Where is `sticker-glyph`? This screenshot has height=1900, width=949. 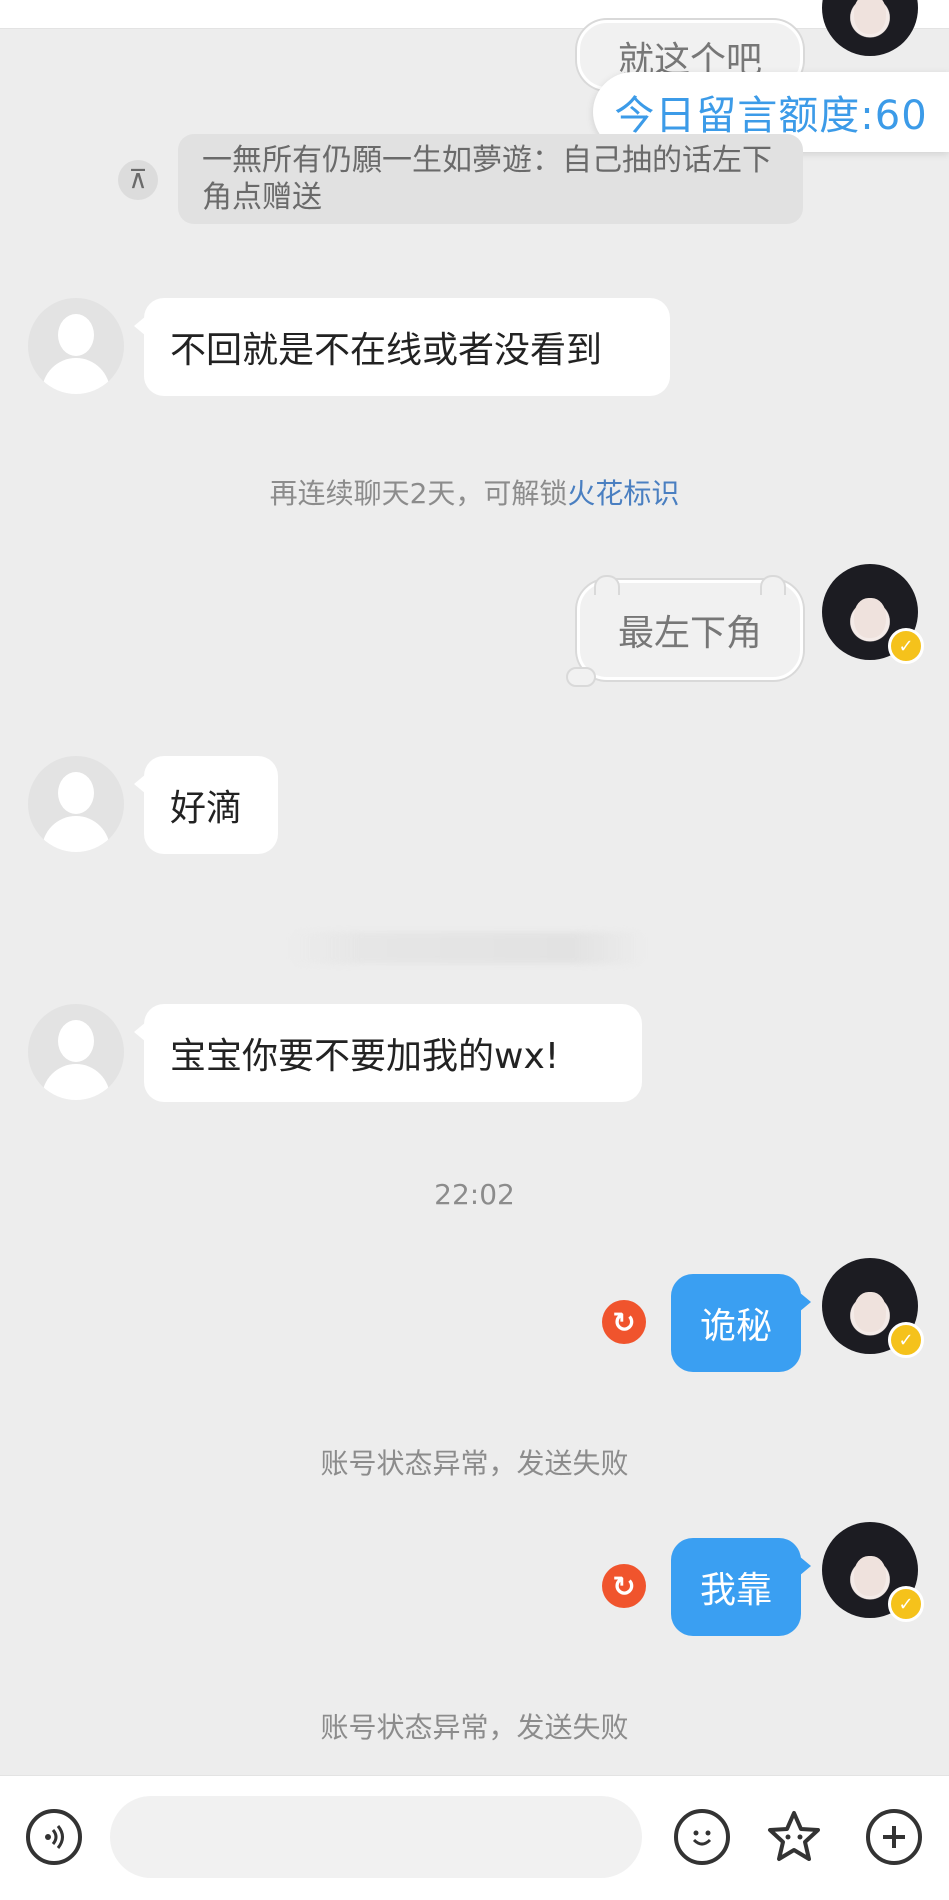 sticker-glyph is located at coordinates (794, 1836).